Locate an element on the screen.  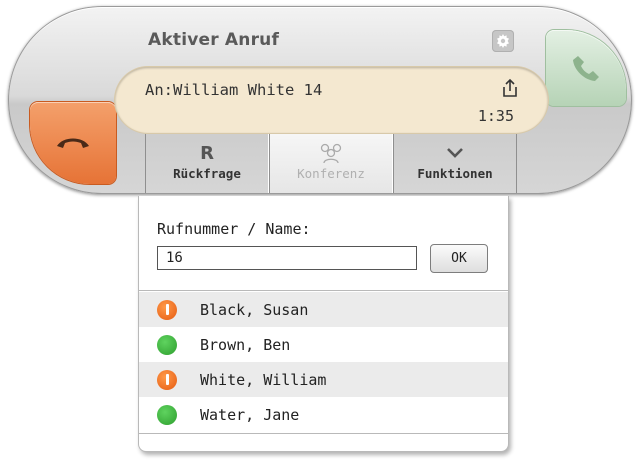
contact-name: Brown, Ben is located at coordinates (245, 344).